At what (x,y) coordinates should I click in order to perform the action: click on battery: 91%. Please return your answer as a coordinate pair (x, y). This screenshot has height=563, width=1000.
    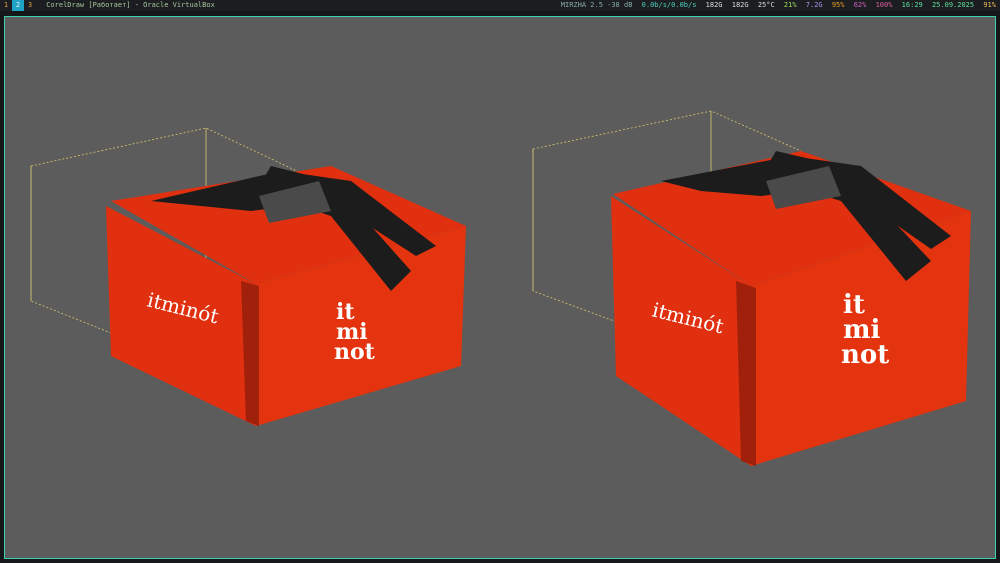
    Looking at the image, I should click on (989, 5).